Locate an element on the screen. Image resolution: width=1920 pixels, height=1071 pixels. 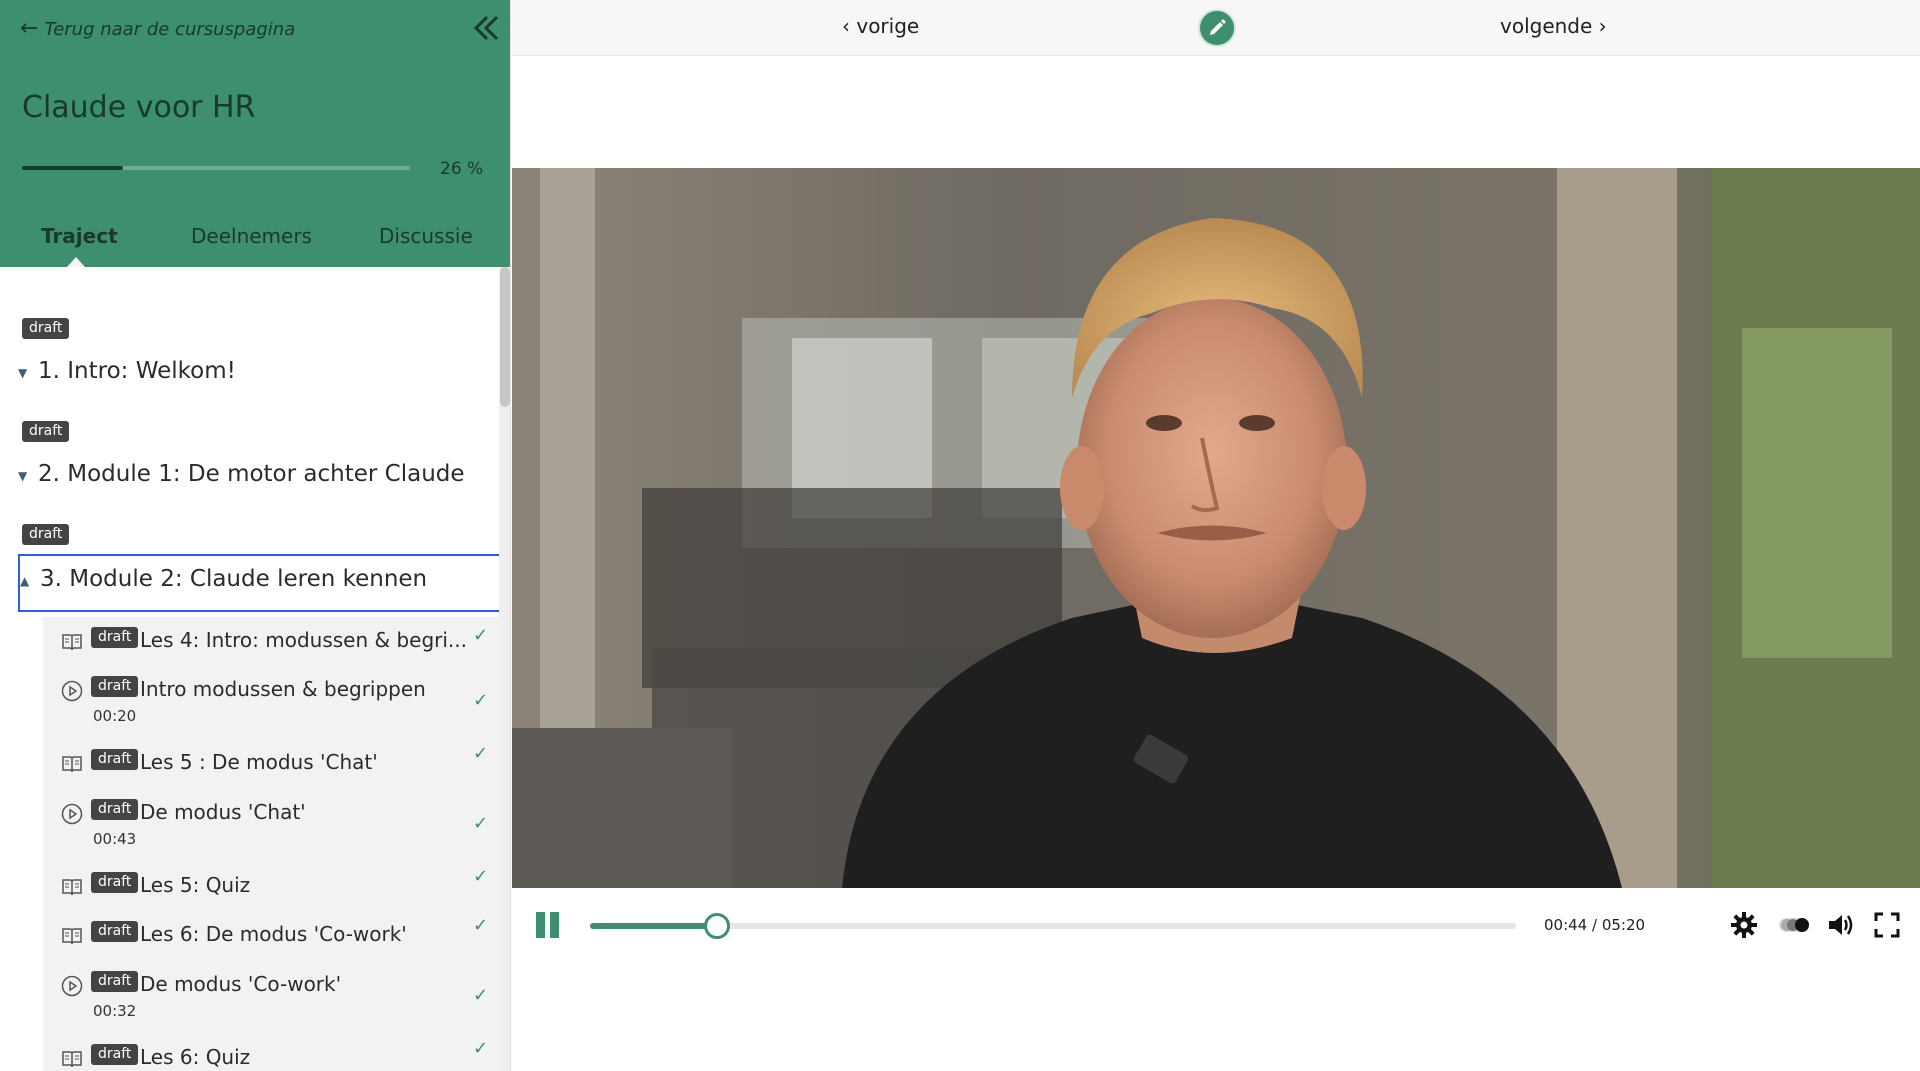
tab-traject: Traject is located at coordinates (79, 236).